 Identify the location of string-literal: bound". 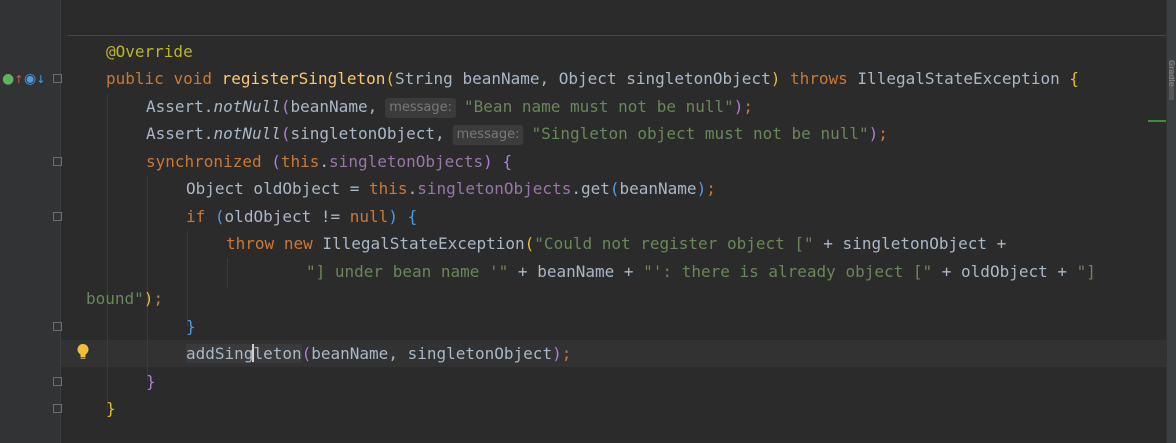
(115, 298).